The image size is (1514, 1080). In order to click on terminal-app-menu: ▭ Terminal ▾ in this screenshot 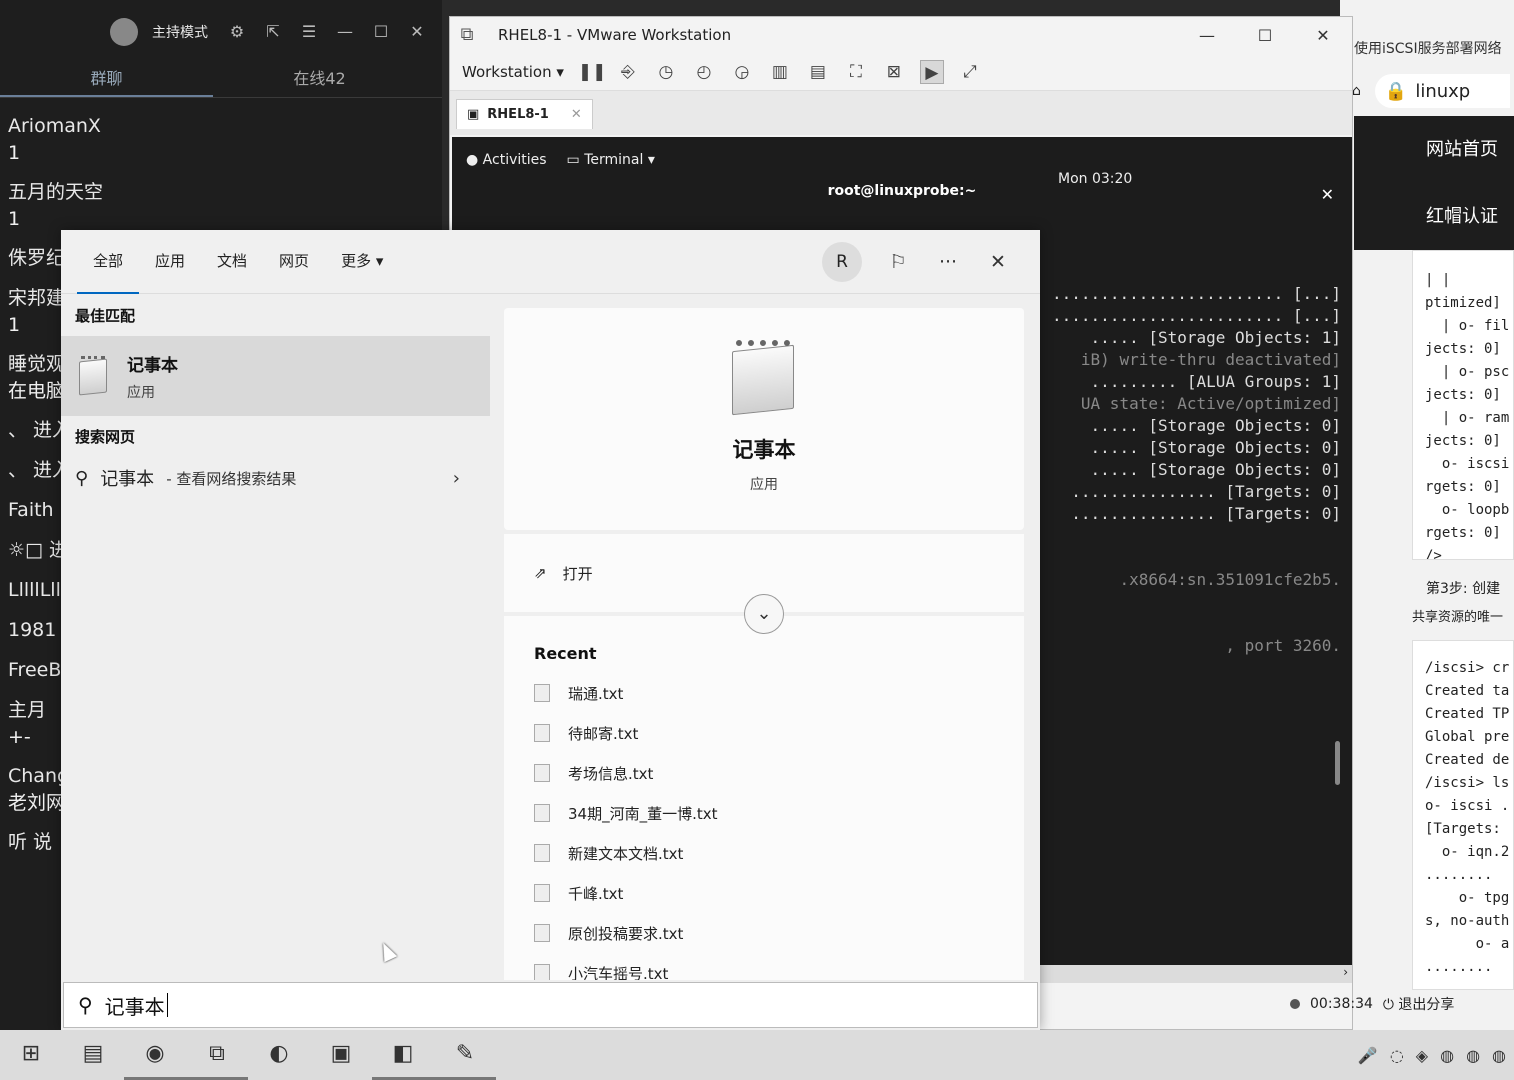, I will do `click(611, 160)`.